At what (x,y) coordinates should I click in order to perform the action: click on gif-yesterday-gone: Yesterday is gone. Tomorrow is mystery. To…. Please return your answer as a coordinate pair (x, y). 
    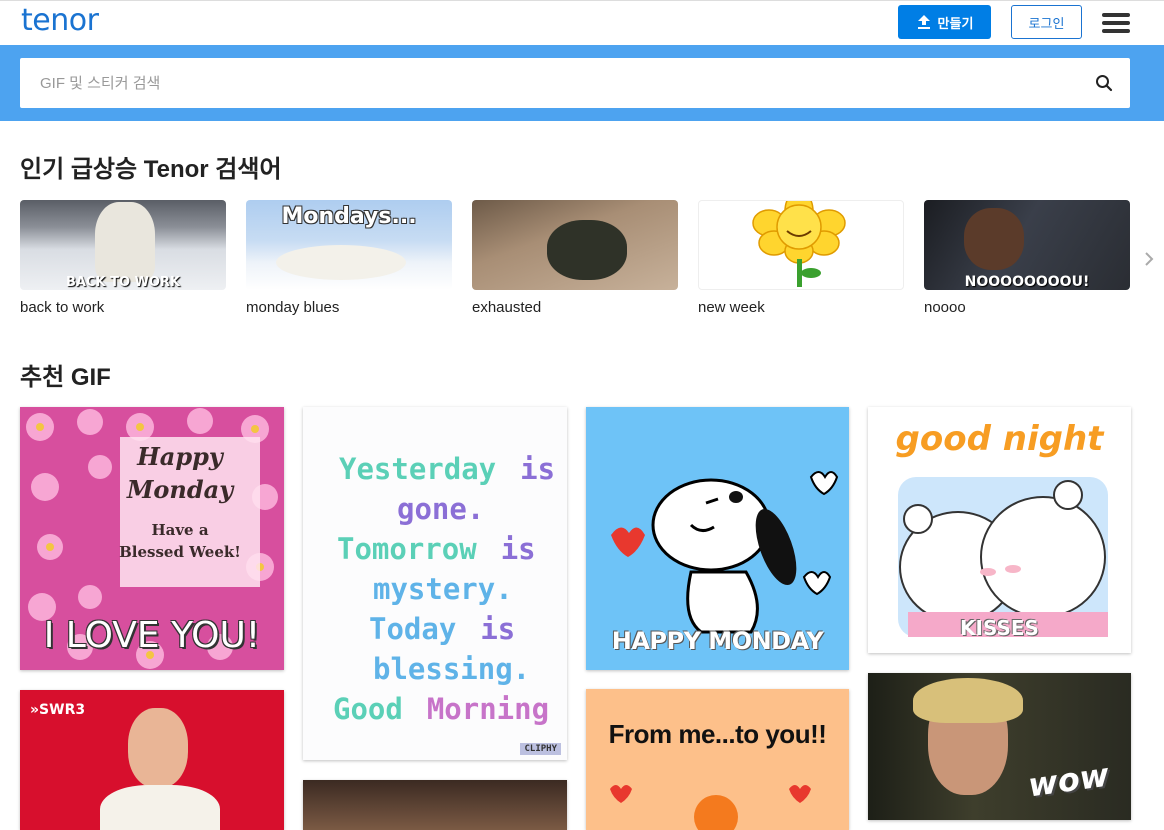
    Looking at the image, I should click on (435, 583).